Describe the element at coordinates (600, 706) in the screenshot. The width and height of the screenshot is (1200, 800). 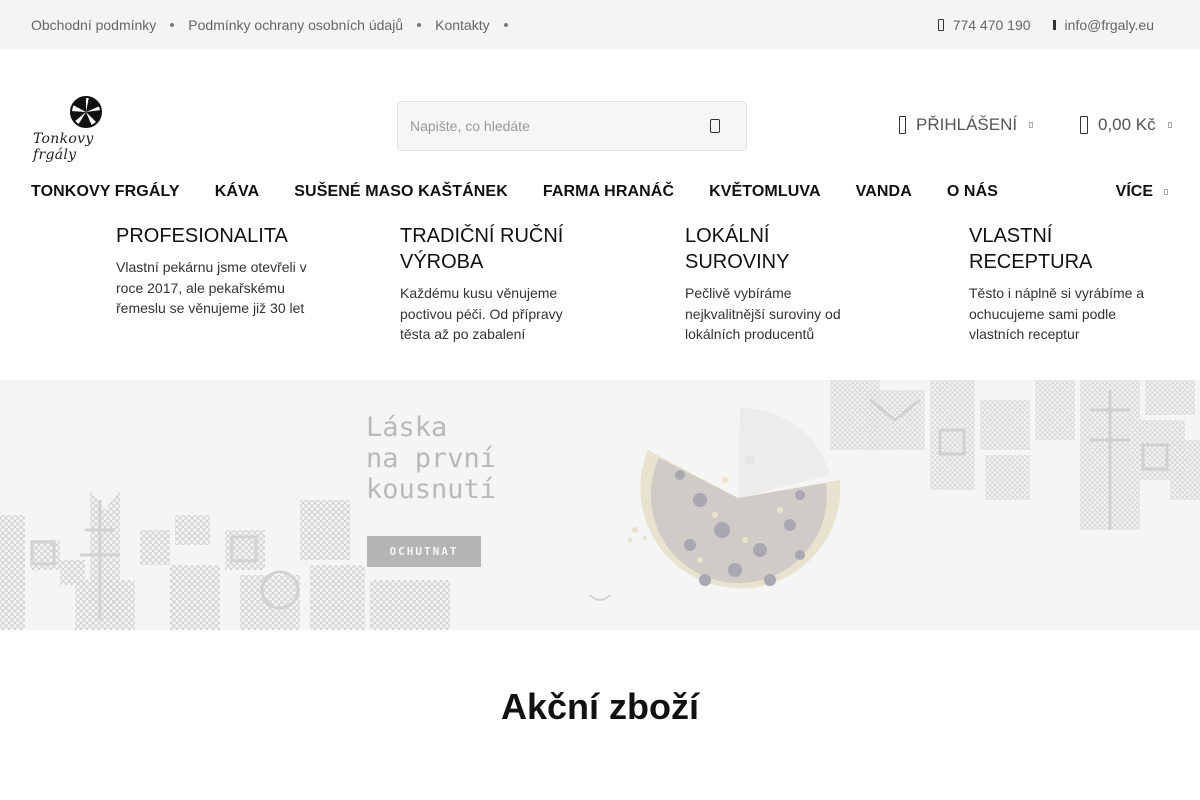
I see `sale-section-title: Akční zboží` at that location.